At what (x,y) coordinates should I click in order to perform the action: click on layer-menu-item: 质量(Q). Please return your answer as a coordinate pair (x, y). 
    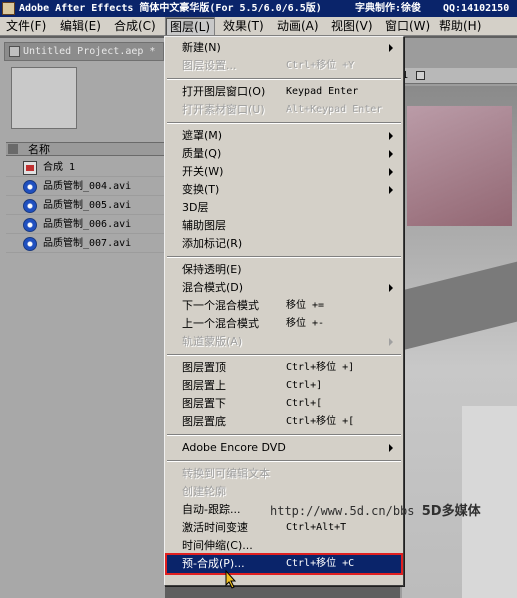
    Looking at the image, I should click on (284, 154).